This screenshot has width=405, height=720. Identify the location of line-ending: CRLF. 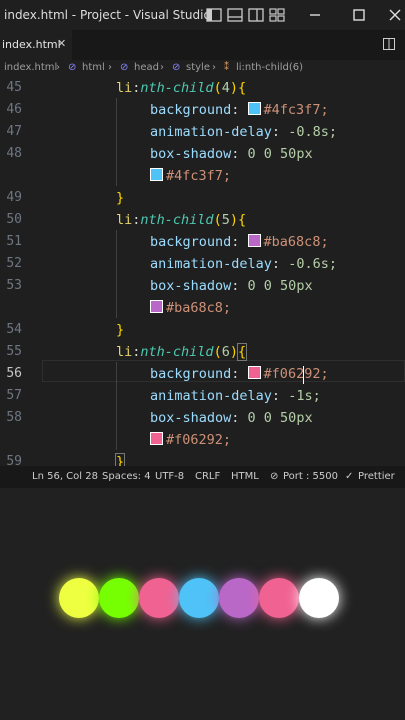
(207, 476).